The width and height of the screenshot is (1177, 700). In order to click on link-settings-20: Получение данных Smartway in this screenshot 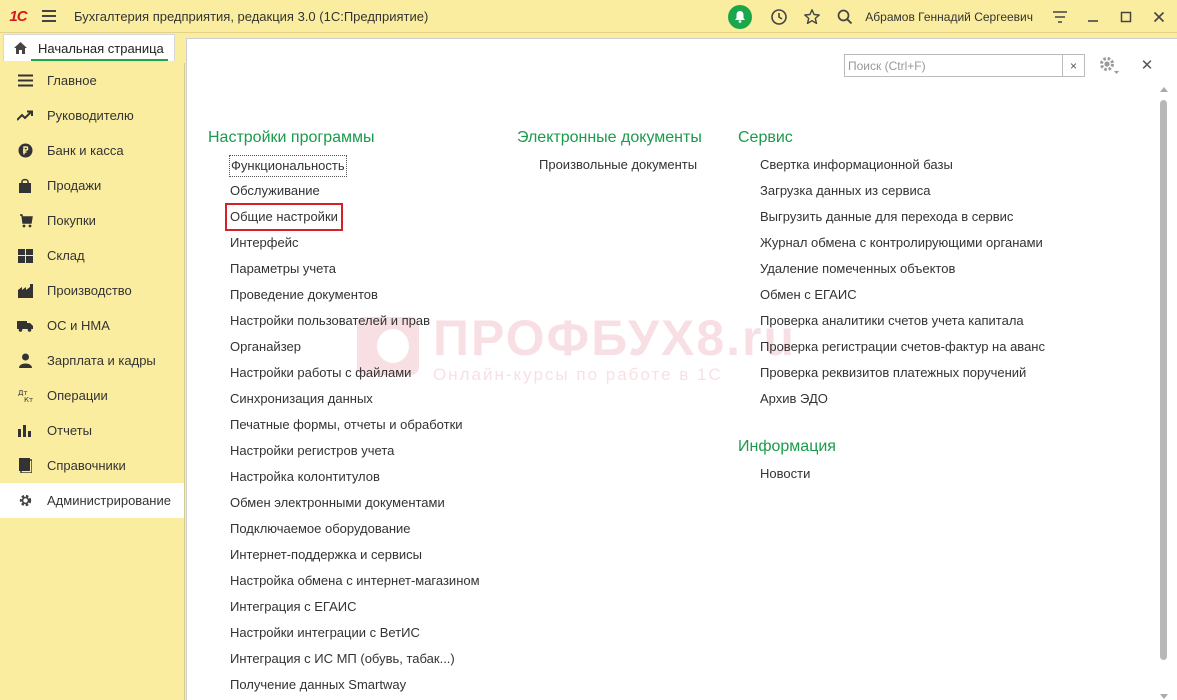, I will do `click(344, 687)`.